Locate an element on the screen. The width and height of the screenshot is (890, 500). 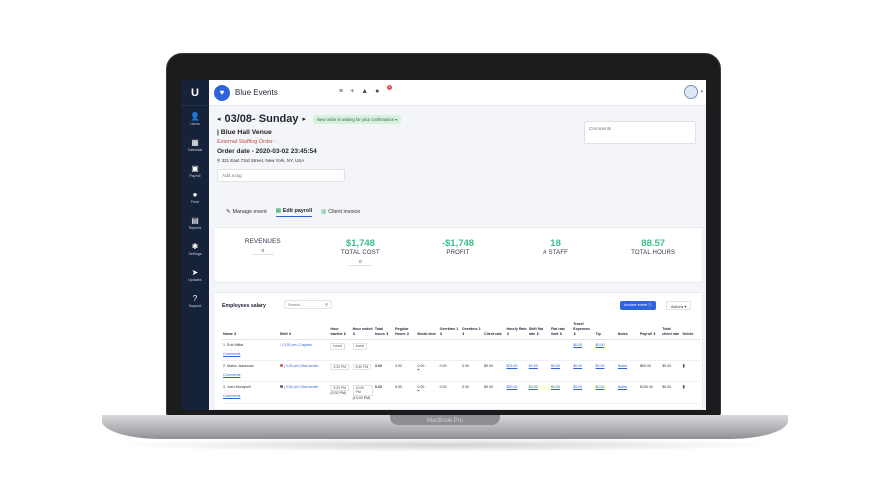
comments-field is located at coordinates (640, 132).